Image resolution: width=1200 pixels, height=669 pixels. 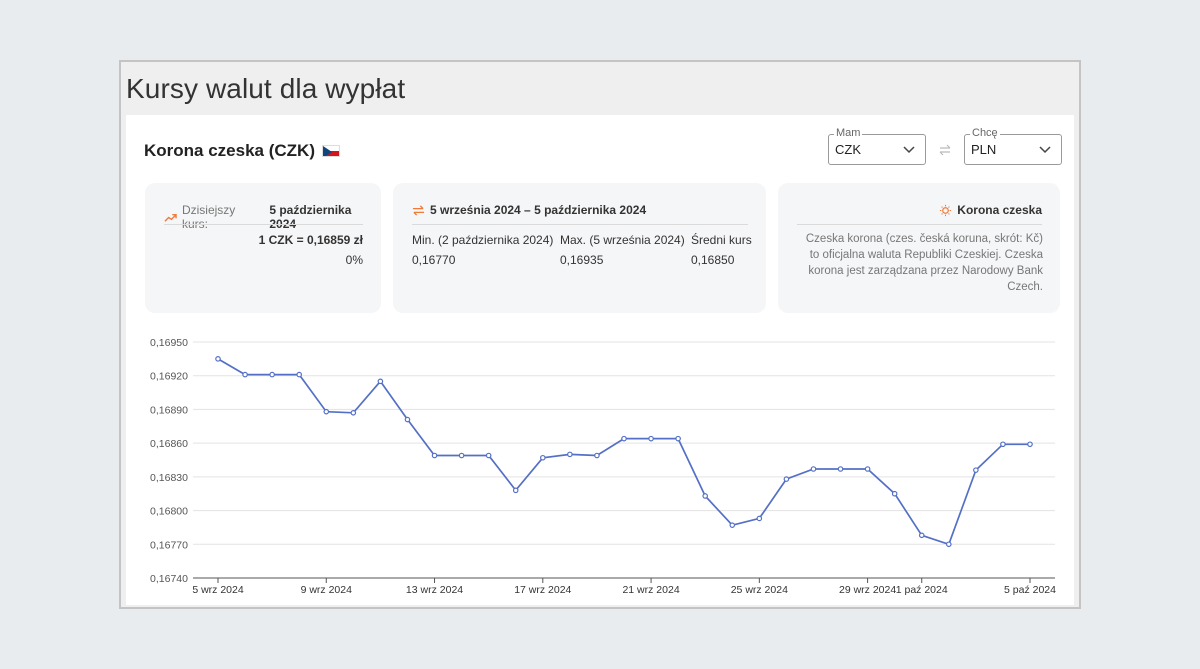 What do you see at coordinates (984, 149) in the screenshot?
I see `to-currency-value: PLN` at bounding box center [984, 149].